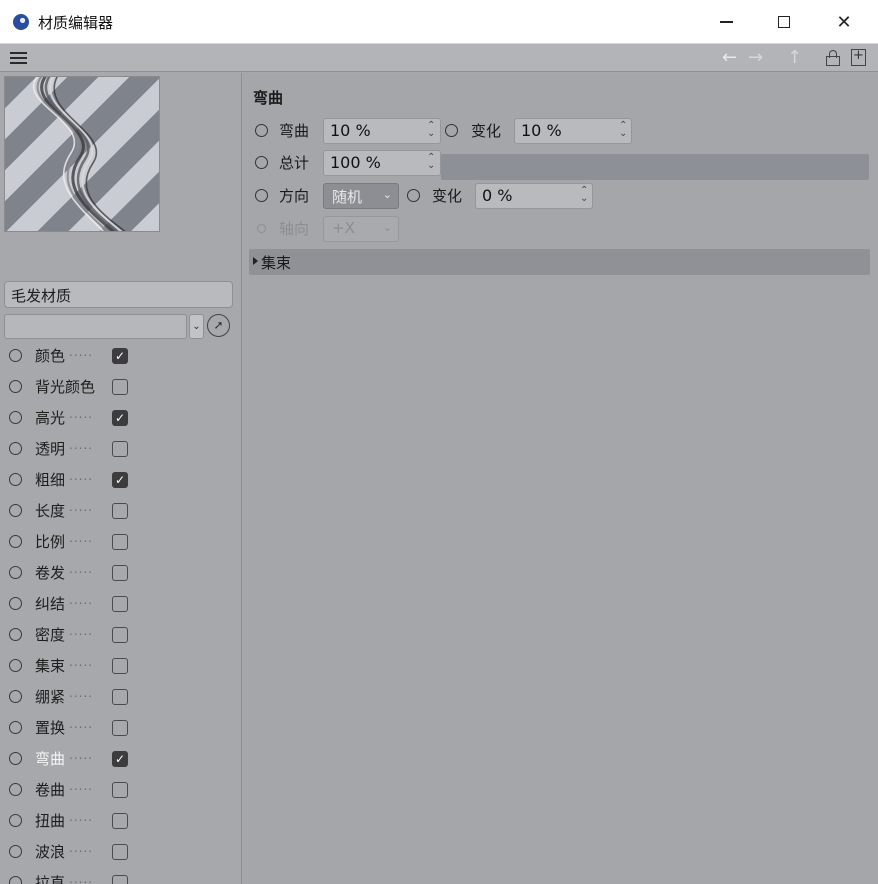  What do you see at coordinates (844, 22) in the screenshot?
I see `close-button: ✕` at bounding box center [844, 22].